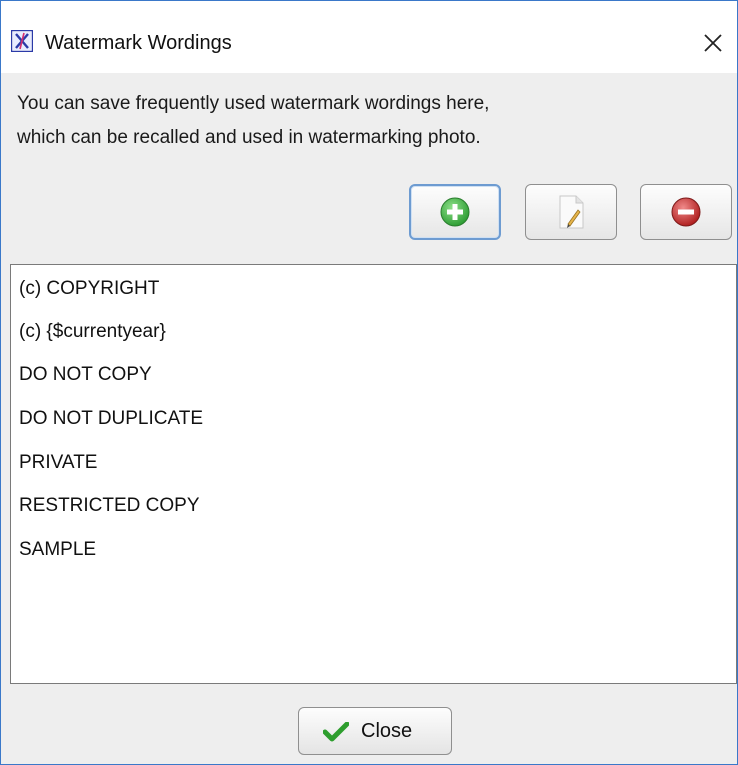 The image size is (738, 765). I want to click on add-button, so click(455, 212).